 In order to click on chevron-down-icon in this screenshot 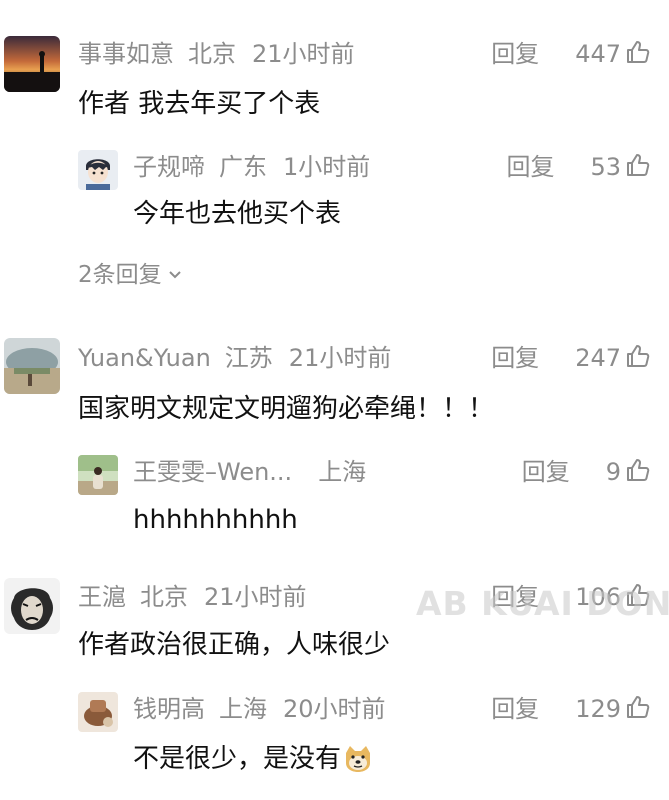, I will do `click(175, 273)`.